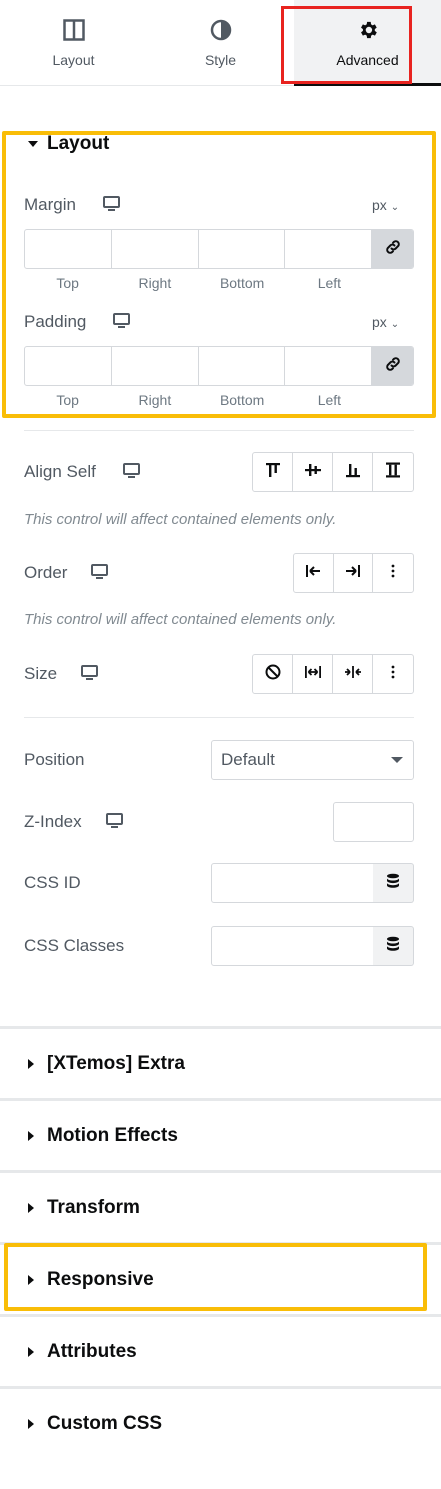 This screenshot has height=1489, width=441. I want to click on size-shrink-button, so click(353, 674).